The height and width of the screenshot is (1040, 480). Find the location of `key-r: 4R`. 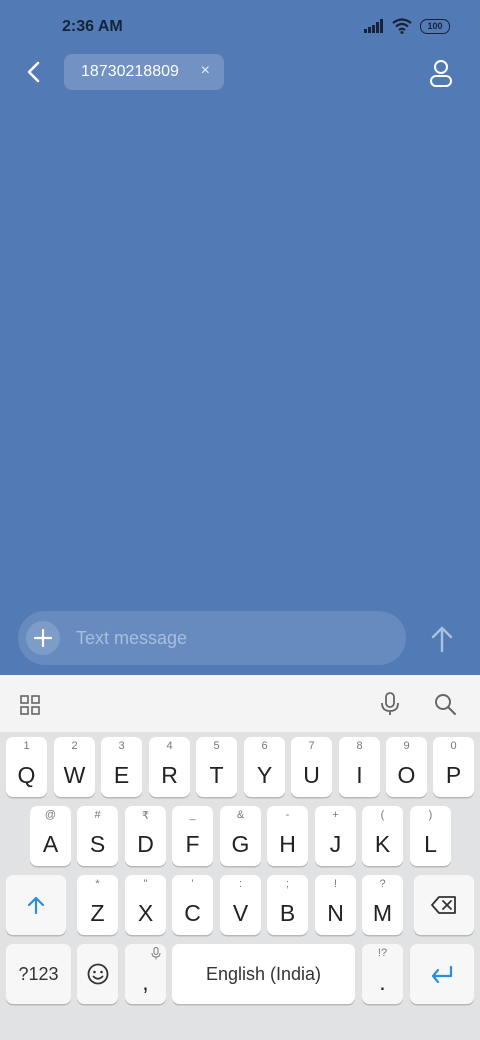

key-r: 4R is located at coordinates (169, 767).